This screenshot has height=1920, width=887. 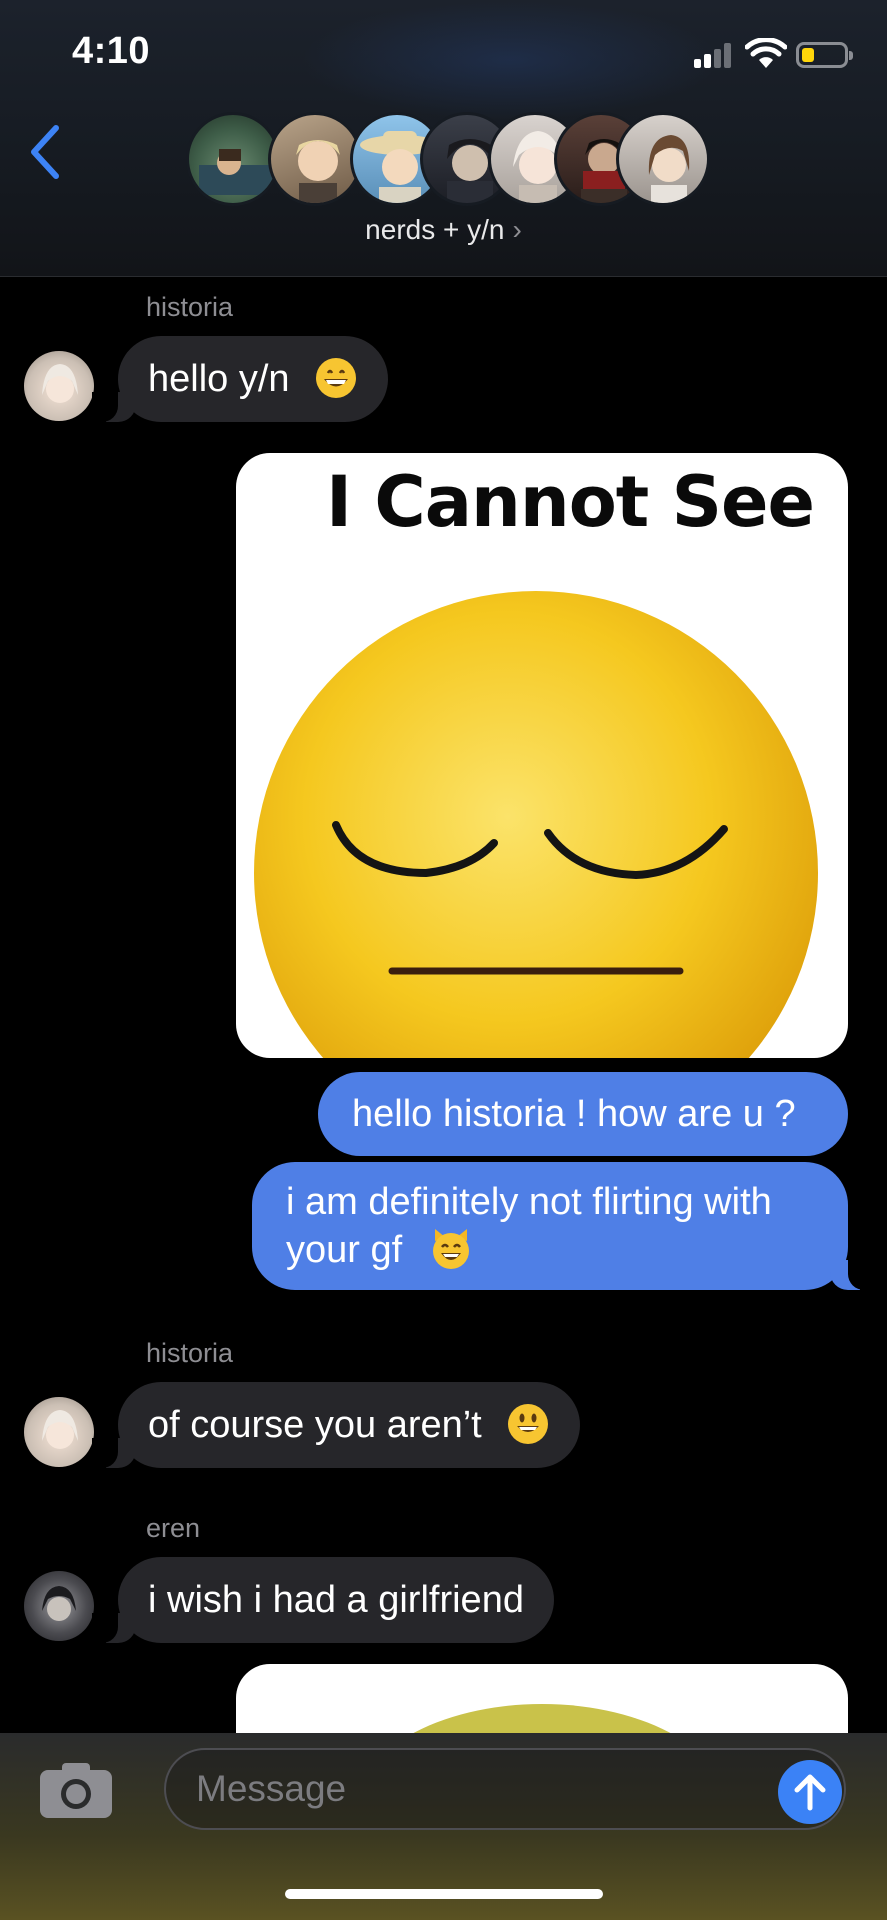 I want to click on incoming-message: hello y/n, so click(x=240, y=379).